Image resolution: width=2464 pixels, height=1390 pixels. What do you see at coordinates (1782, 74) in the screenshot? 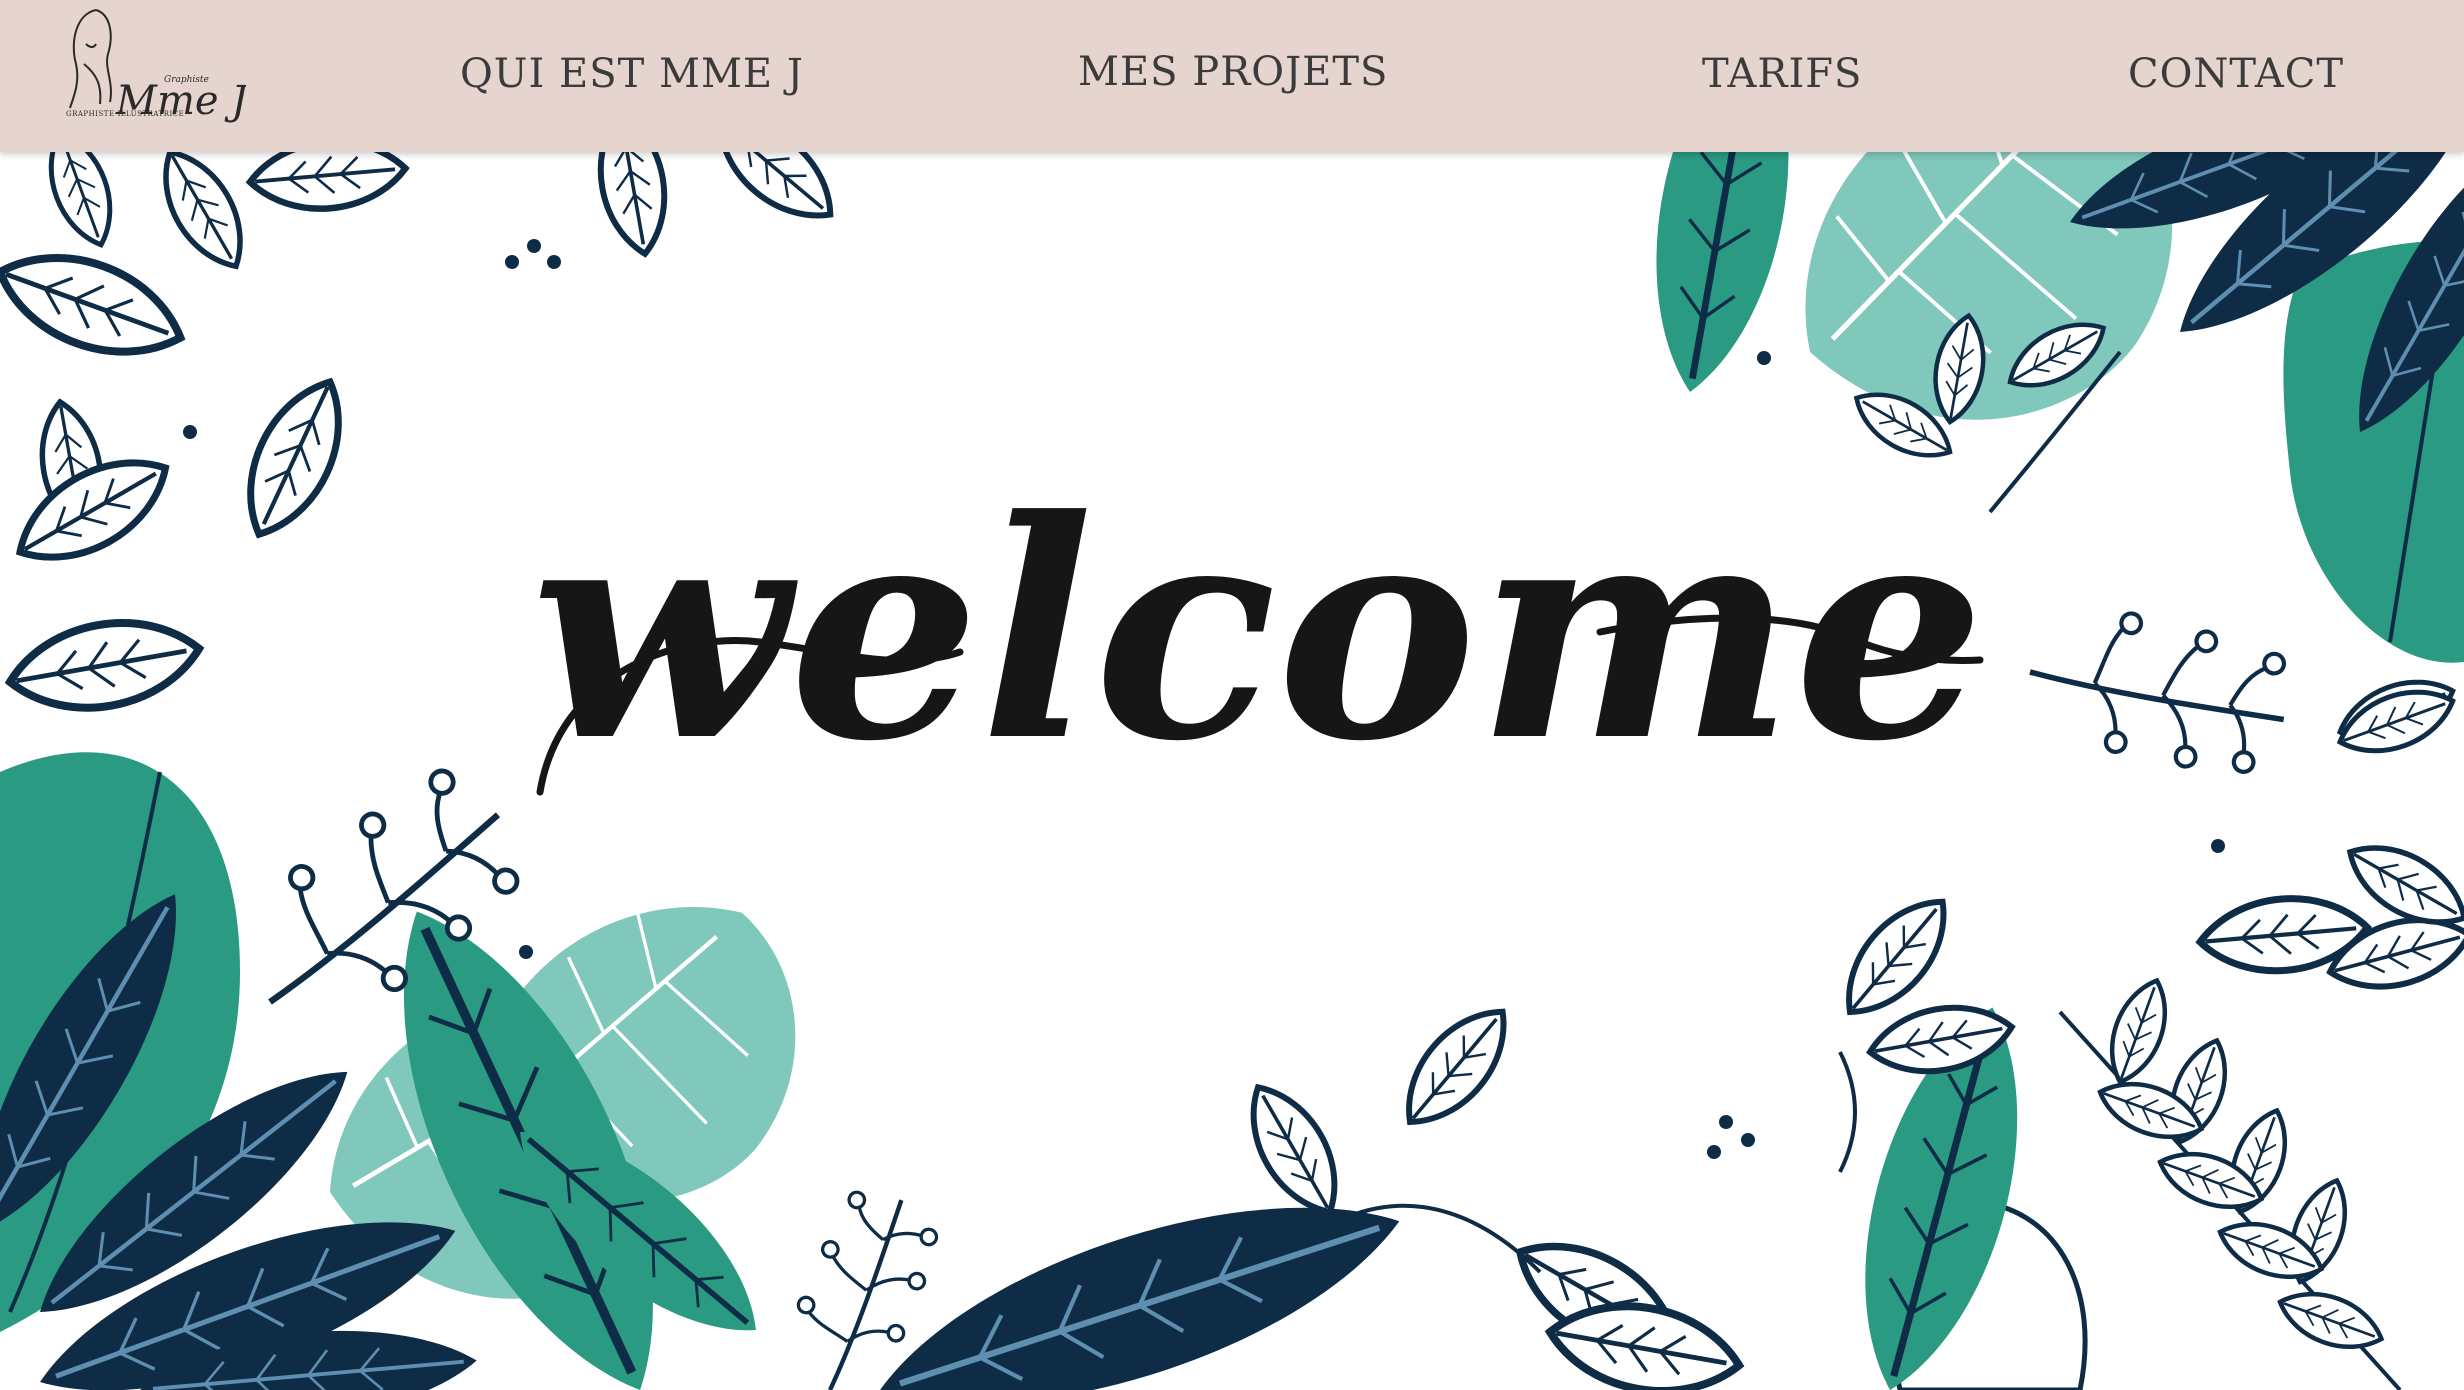
I see `nav-link-tarifs: TARIFS` at bounding box center [1782, 74].